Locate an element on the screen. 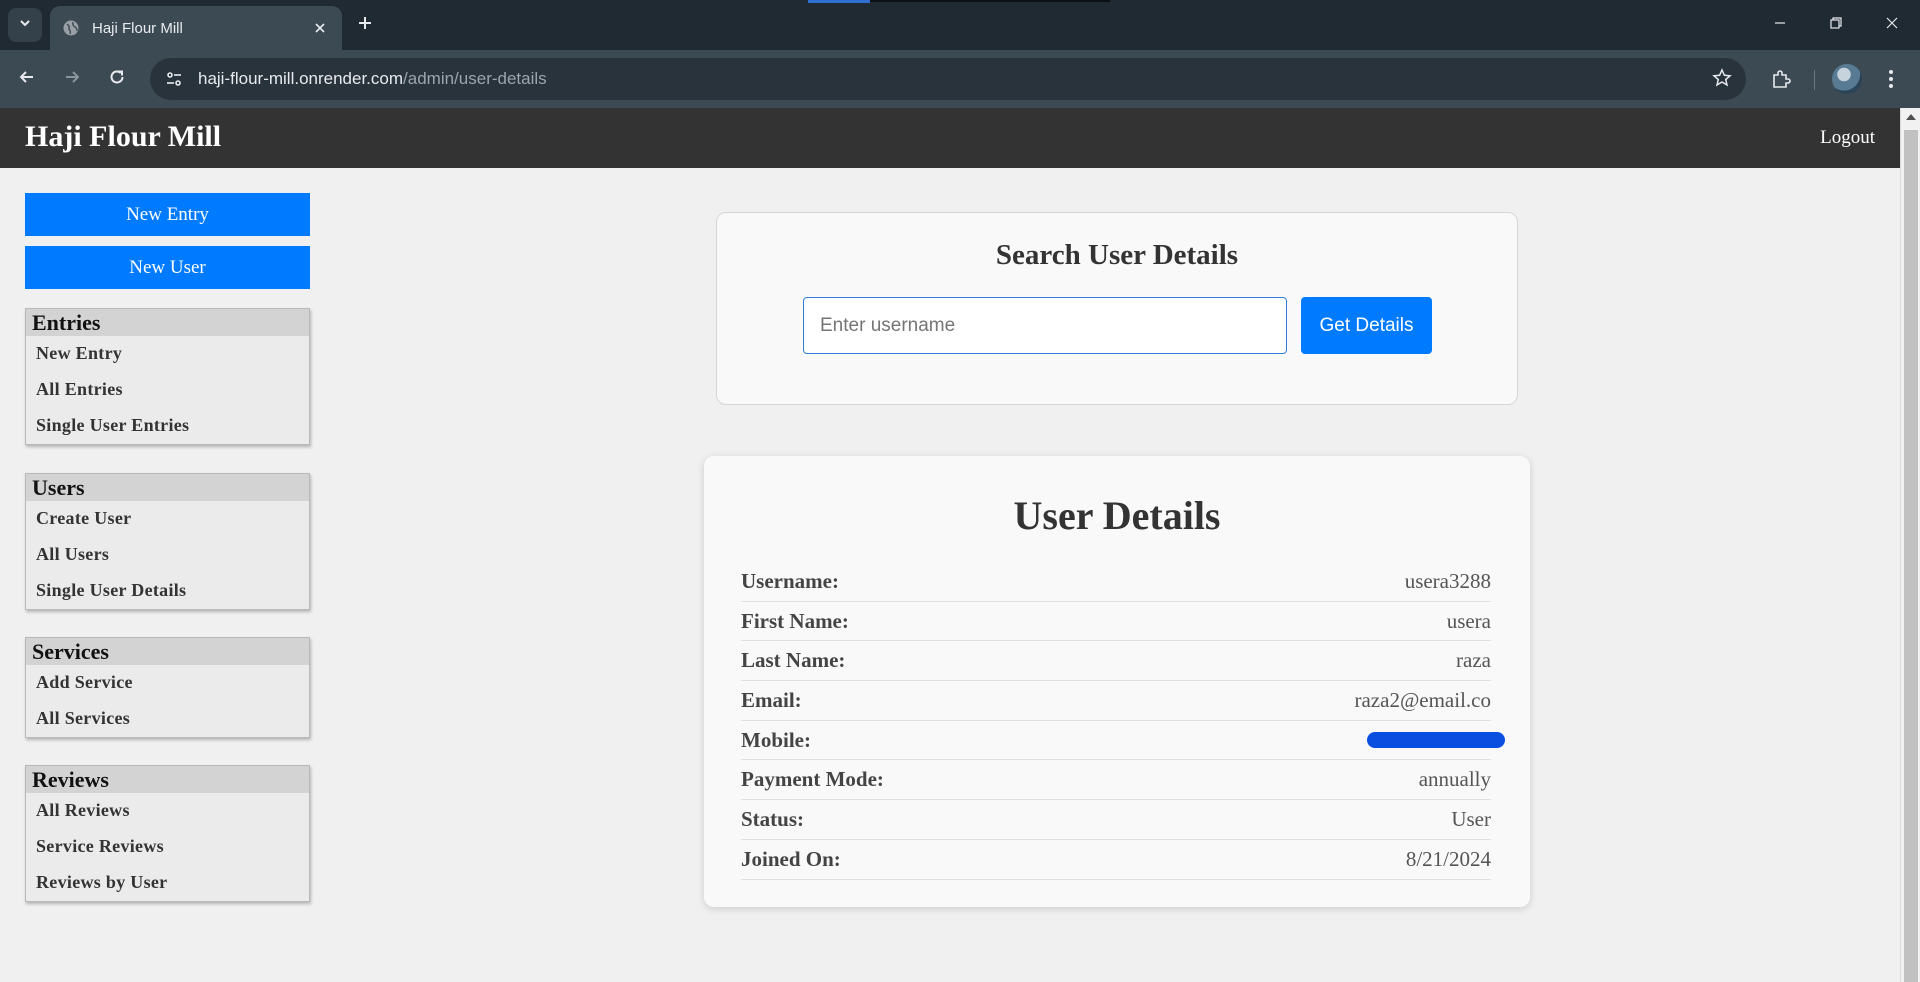  url-path: /admin/user-details is located at coordinates (475, 78).